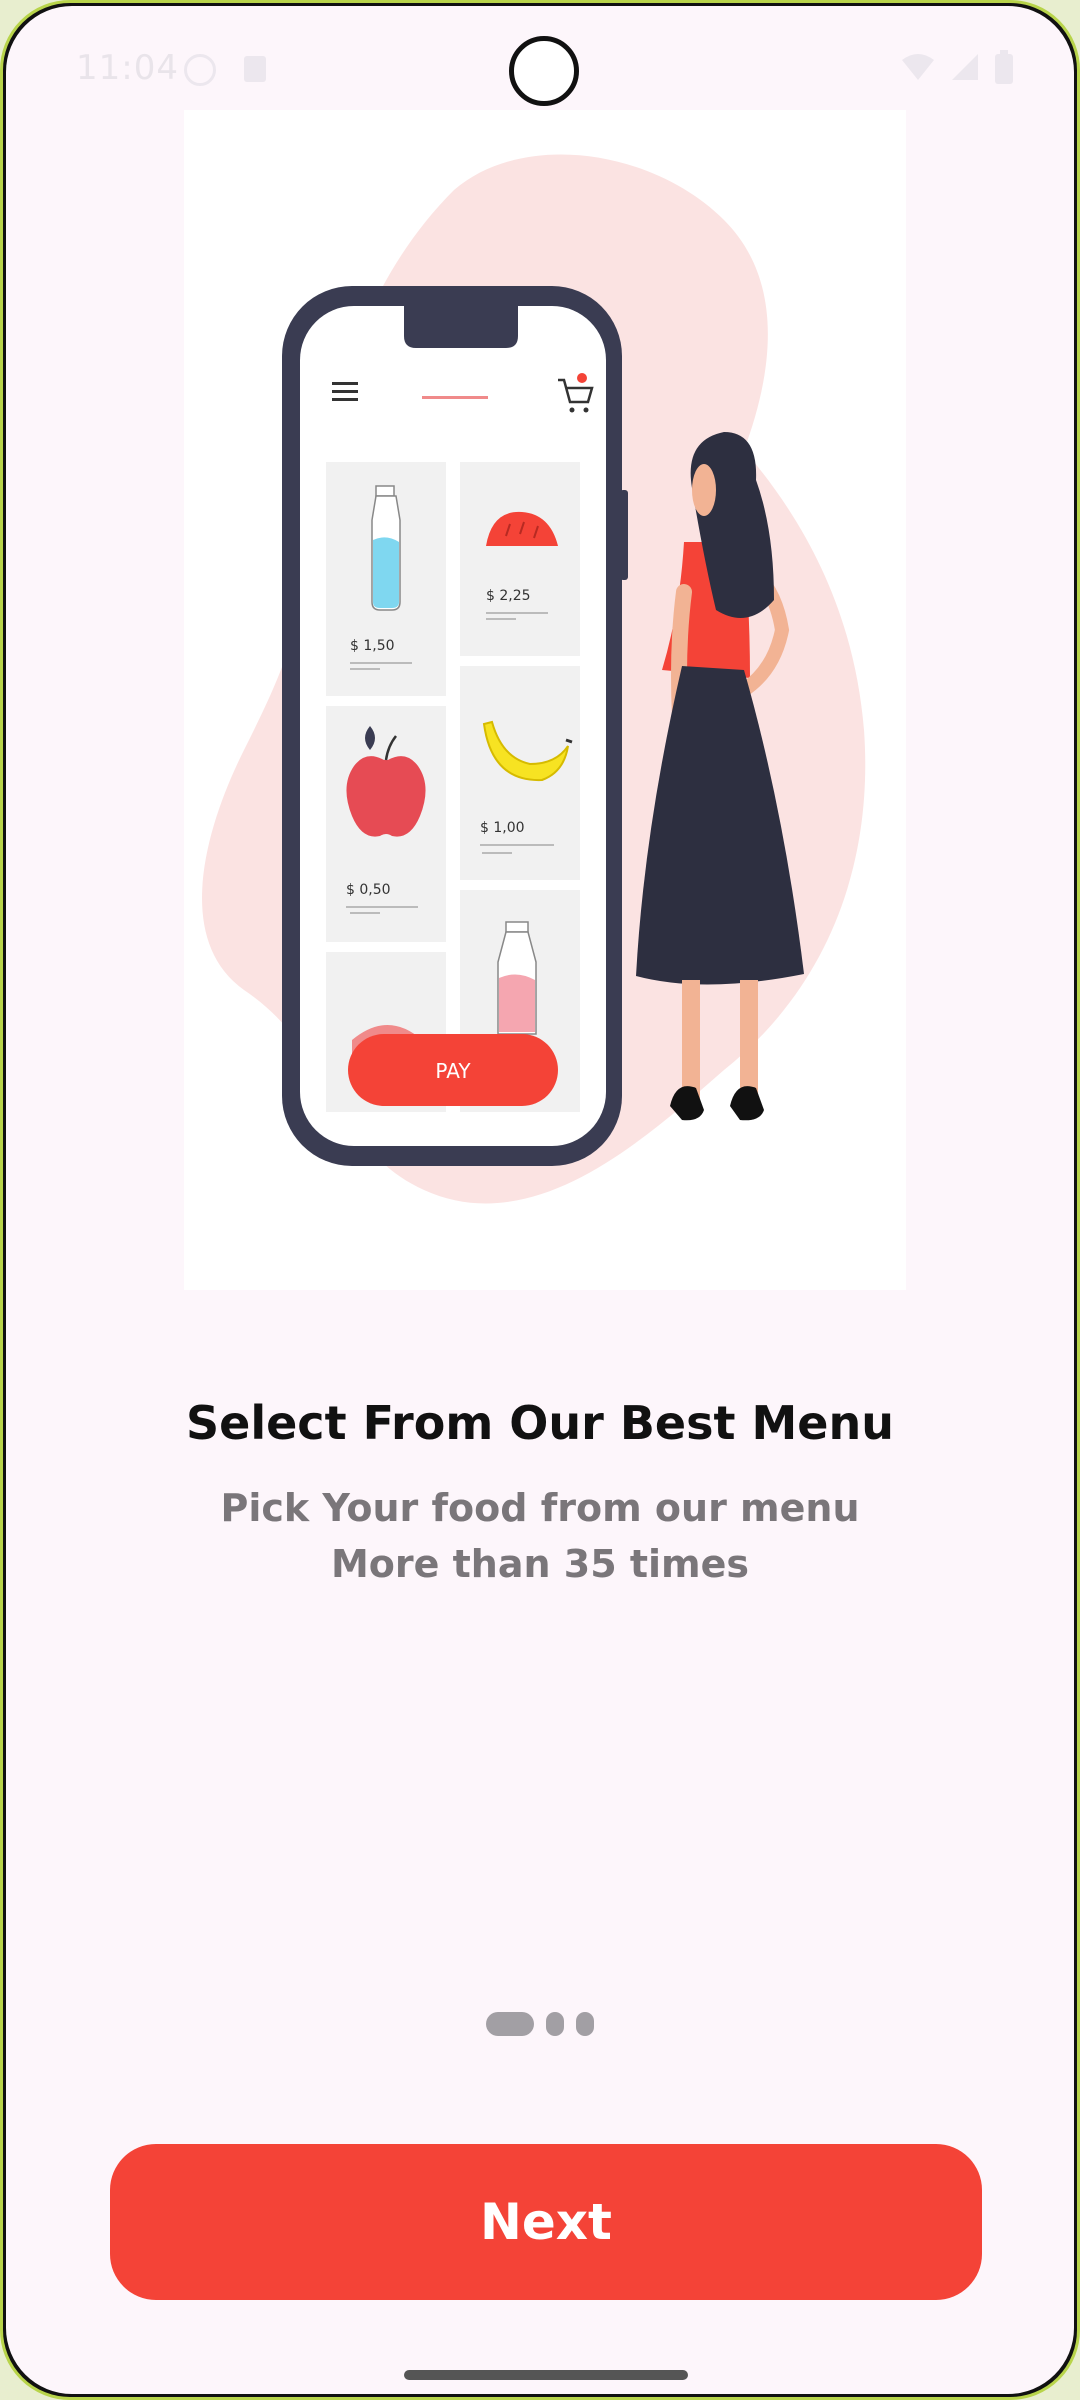 Image resolution: width=1080 pixels, height=2400 pixels. What do you see at coordinates (386, 548) in the screenshot?
I see `water-bottle-image` at bounding box center [386, 548].